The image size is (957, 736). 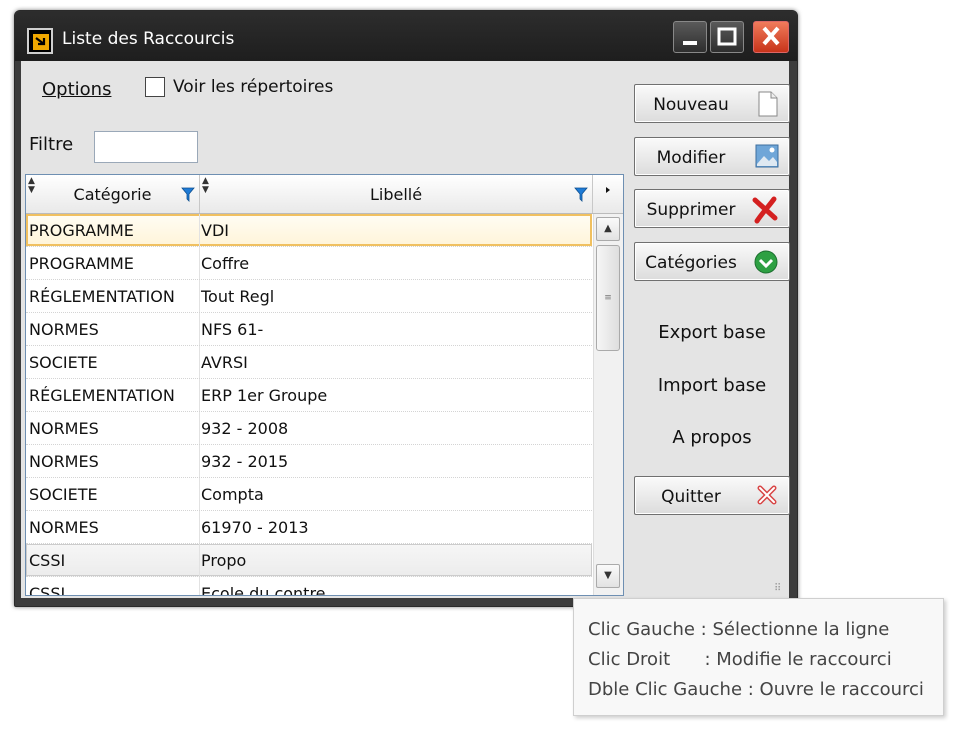 I want to click on filter-input, so click(x=146, y=147).